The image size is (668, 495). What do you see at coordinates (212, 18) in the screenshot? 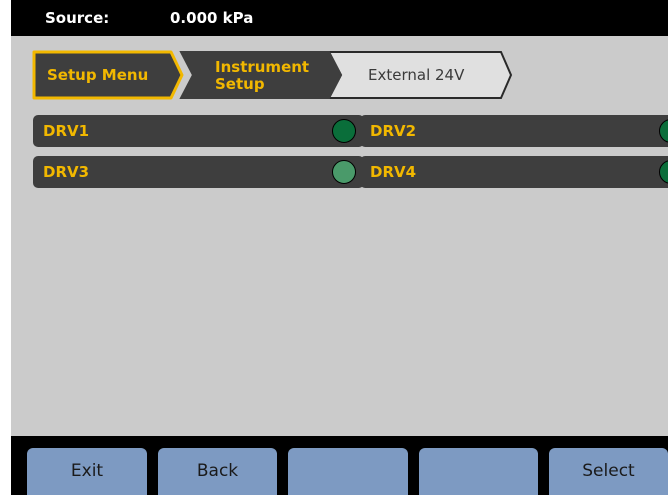
I see `source-value: 0.000 kPa` at bounding box center [212, 18].